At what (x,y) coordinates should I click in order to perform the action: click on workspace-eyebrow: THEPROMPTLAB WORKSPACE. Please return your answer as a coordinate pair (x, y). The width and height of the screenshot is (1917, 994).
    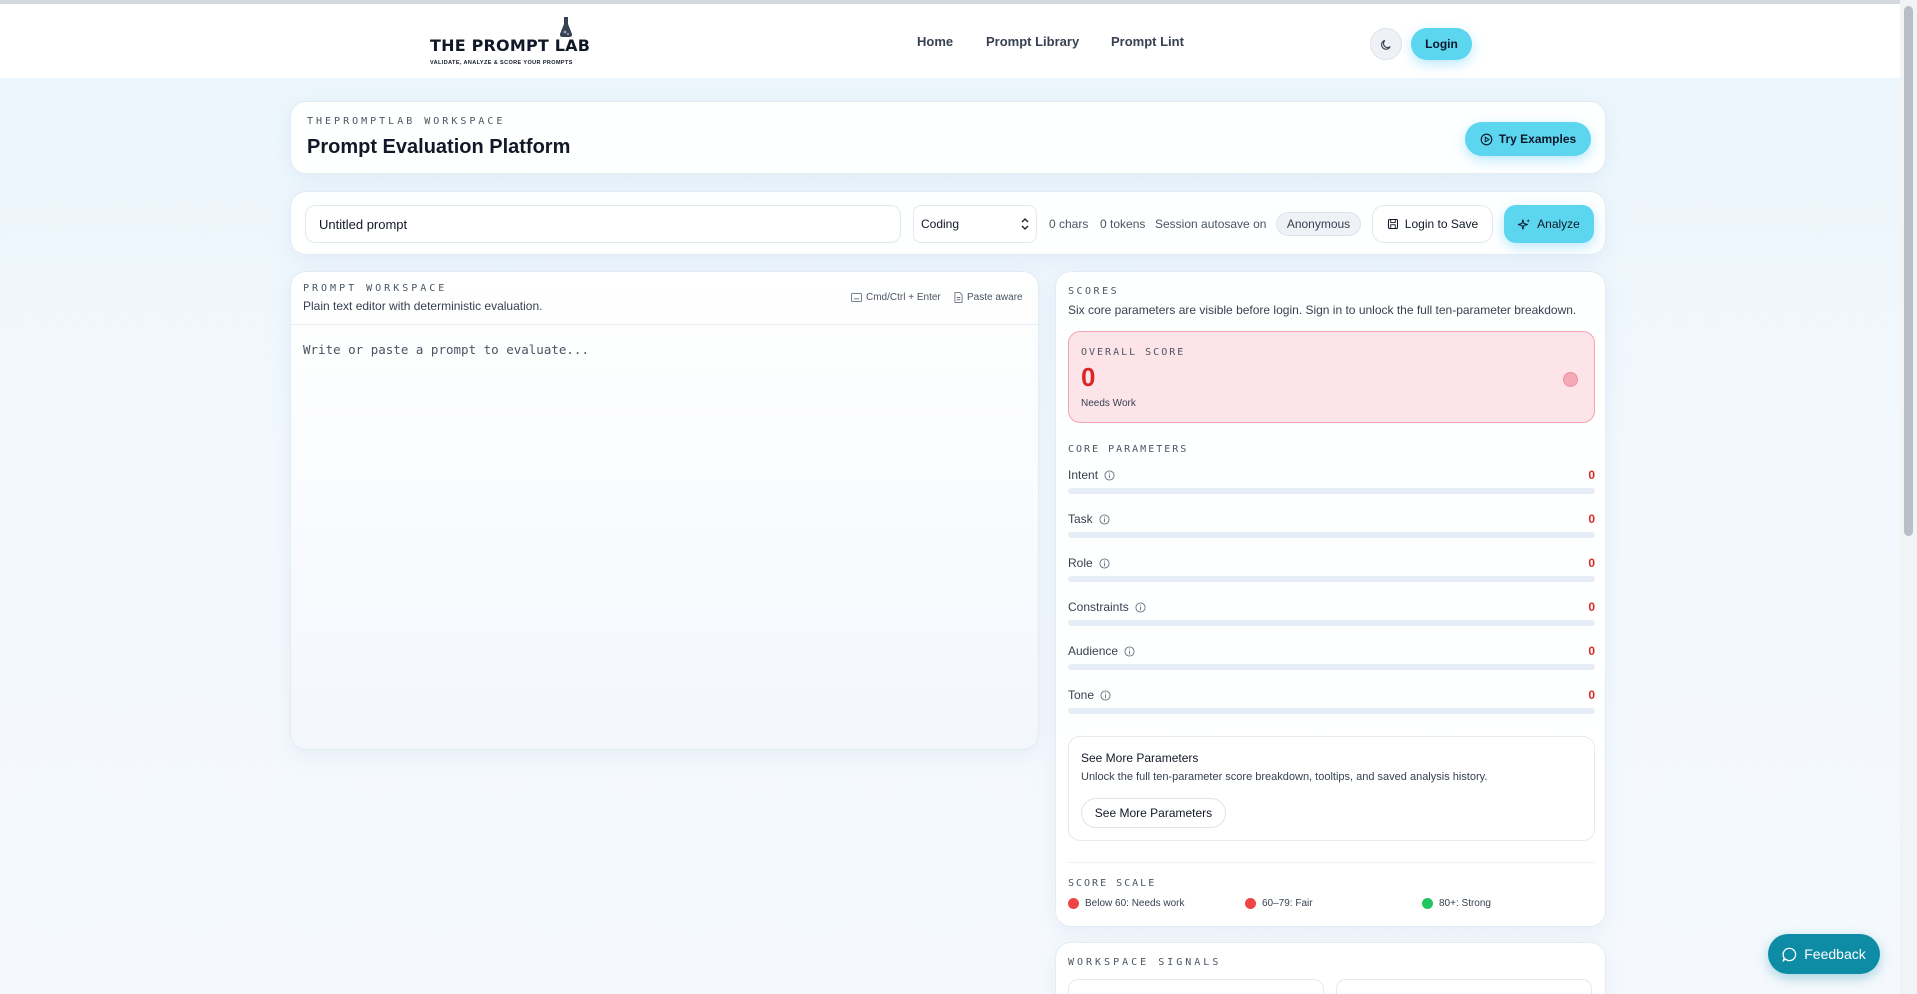
    Looking at the image, I should click on (406, 121).